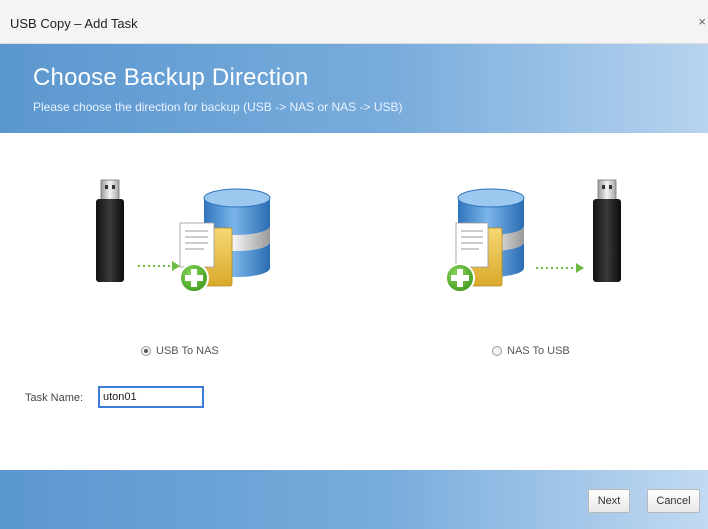 The height and width of the screenshot is (529, 708). I want to click on usb-to-nas-illustration, so click(186, 238).